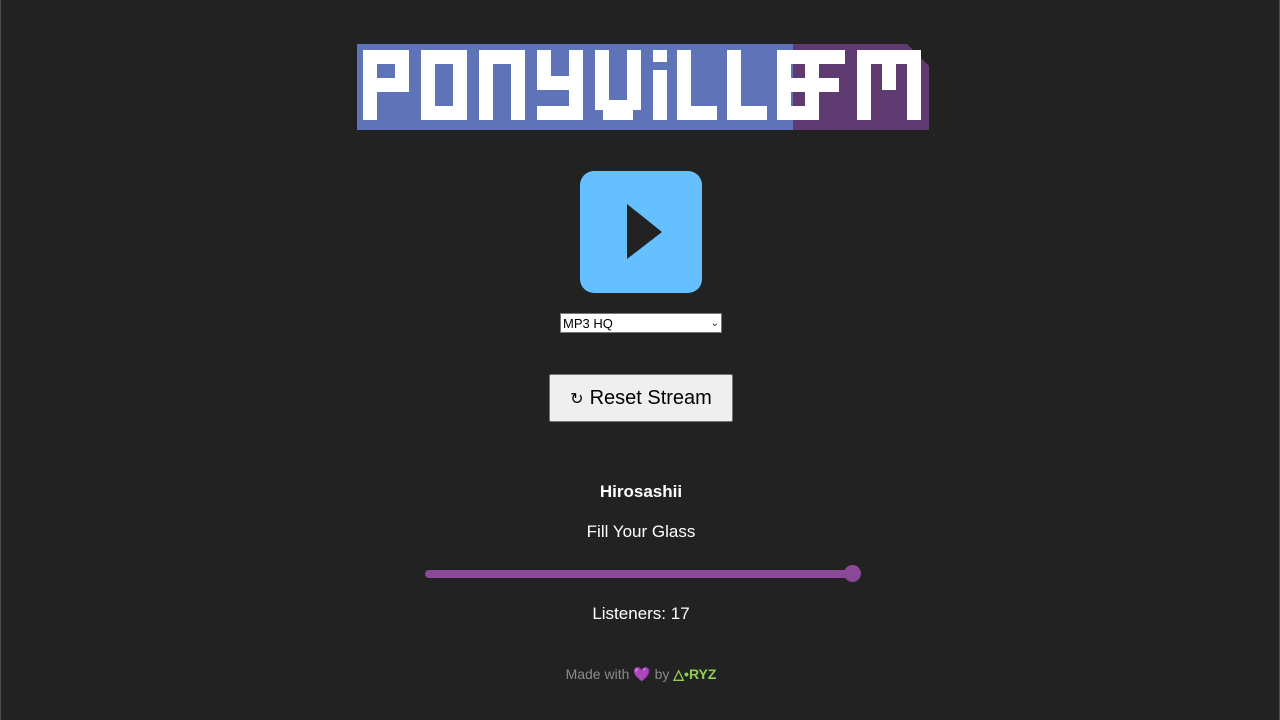 The image size is (1280, 720). What do you see at coordinates (588, 323) in the screenshot?
I see `stream-quality-value: MP3 HQ` at bounding box center [588, 323].